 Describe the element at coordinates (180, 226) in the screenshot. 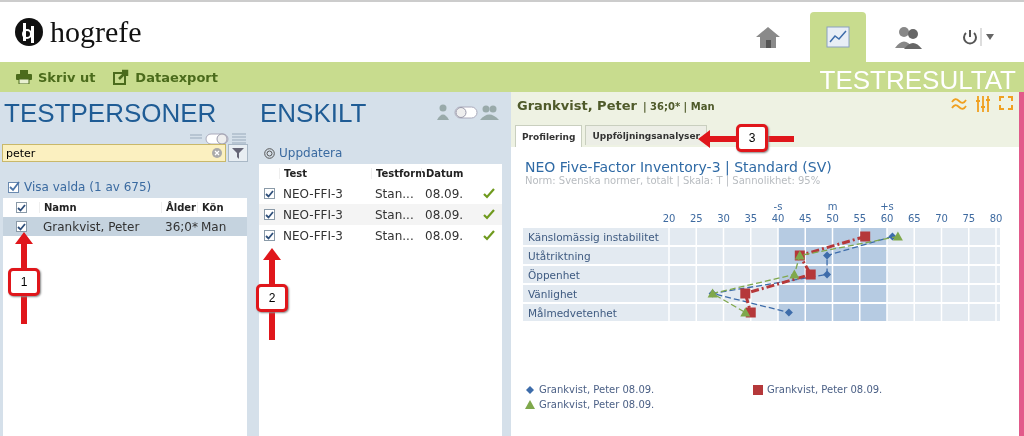

I see `table-cell-text: 36;0*` at that location.